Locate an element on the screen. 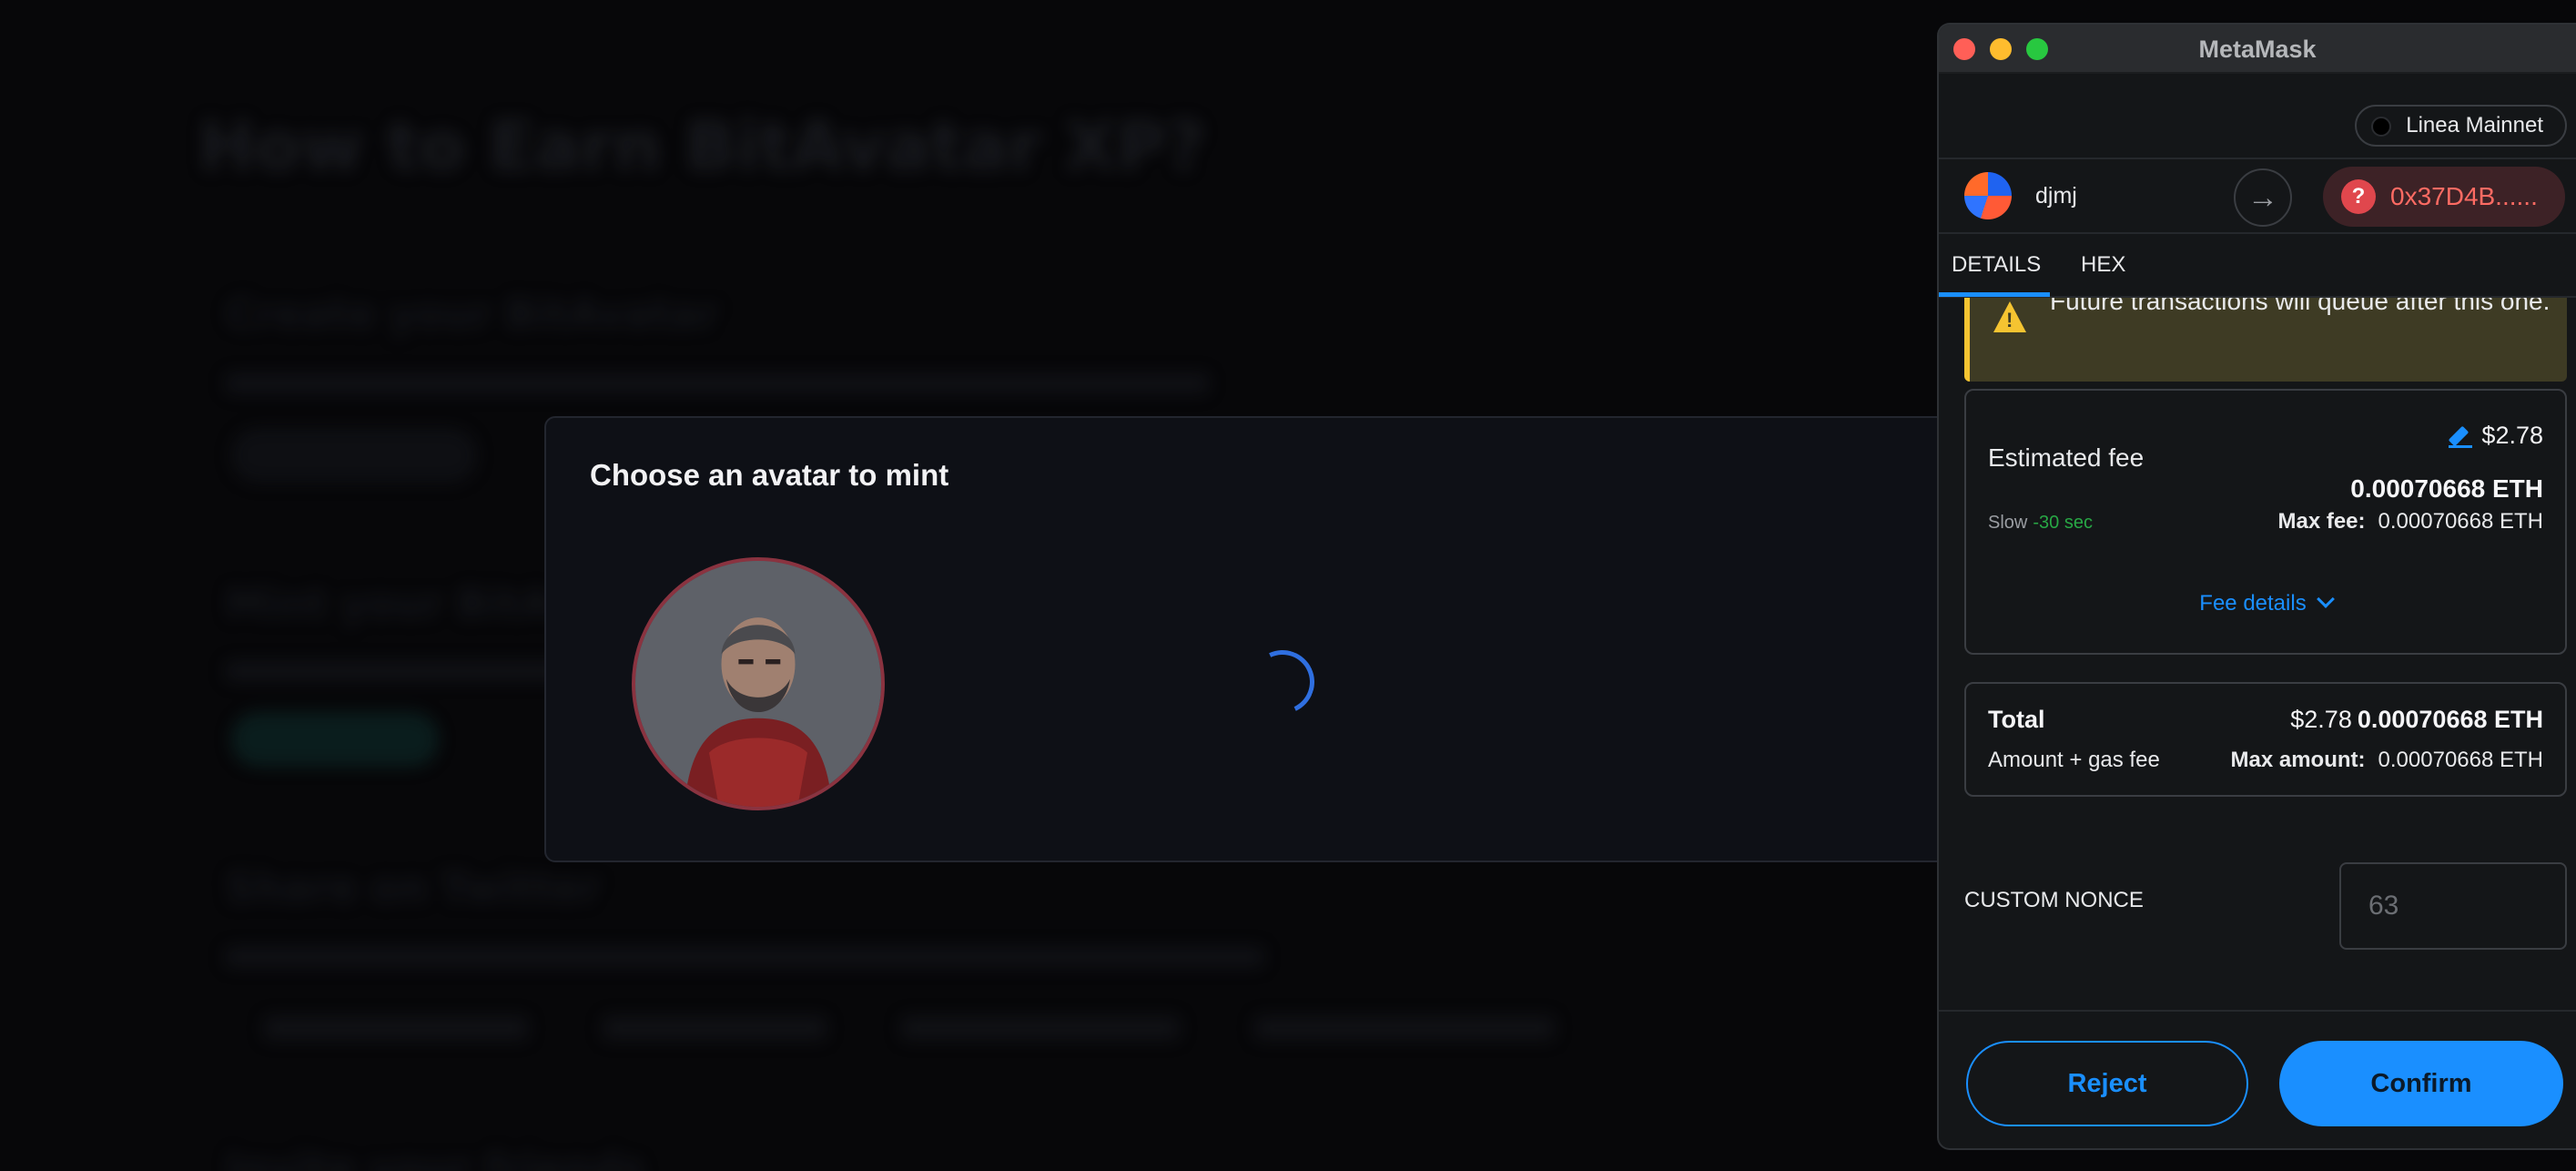 The width and height of the screenshot is (2576, 1171). network-bar: Linea Mainnet is located at coordinates (2257, 116).